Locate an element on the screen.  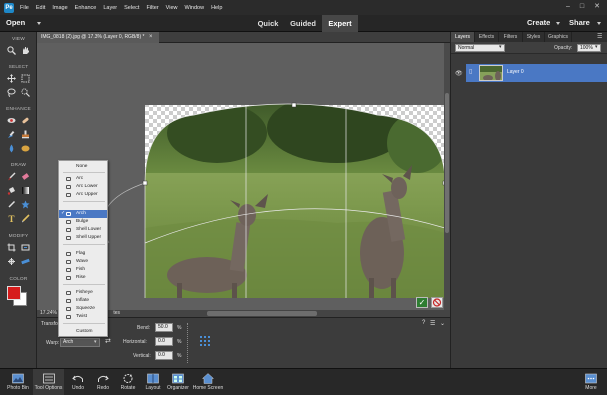
menu-view: View is located at coordinates (172, 8).